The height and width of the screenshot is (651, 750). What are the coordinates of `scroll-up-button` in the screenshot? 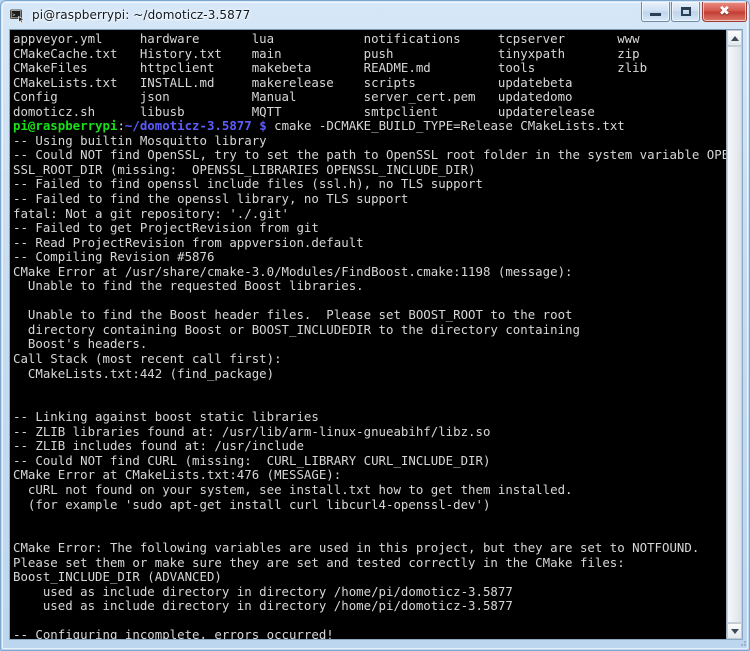 It's located at (734, 38).